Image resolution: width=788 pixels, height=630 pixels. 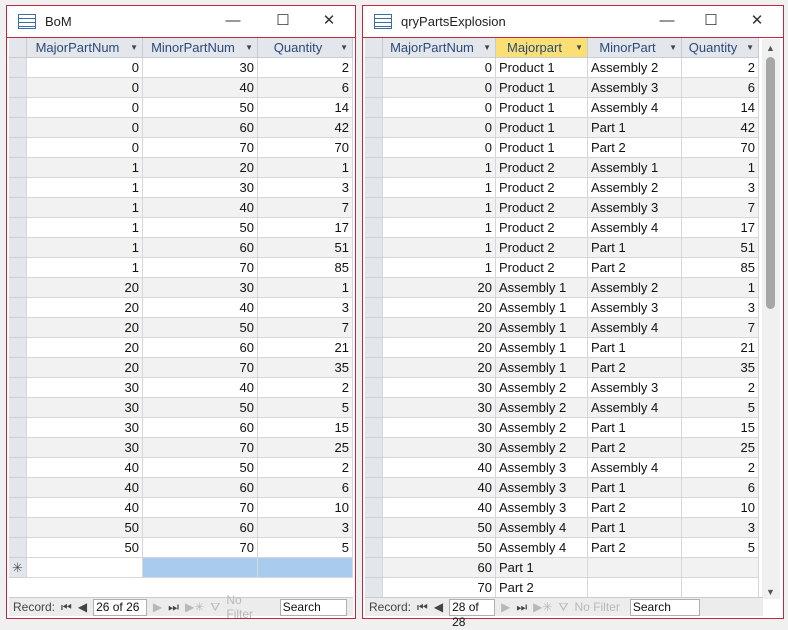 What do you see at coordinates (85, 48) in the screenshot?
I see `column-header: MajorPartNum ▼` at bounding box center [85, 48].